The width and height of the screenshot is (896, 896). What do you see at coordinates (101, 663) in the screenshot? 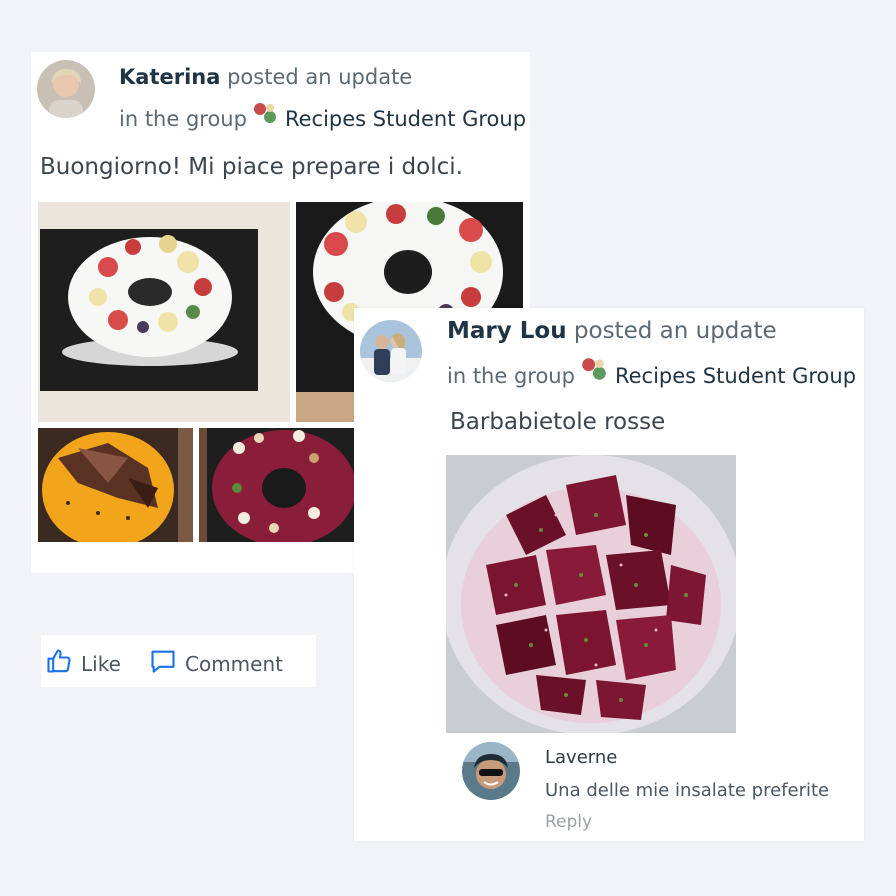
I see `like-label: Like` at bounding box center [101, 663].